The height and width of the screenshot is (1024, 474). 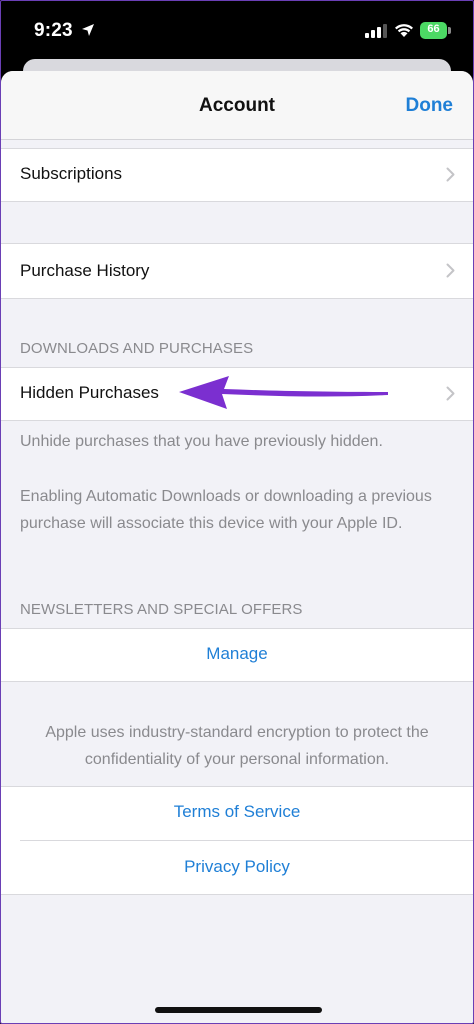 What do you see at coordinates (449, 30) in the screenshot?
I see `battery-cap` at bounding box center [449, 30].